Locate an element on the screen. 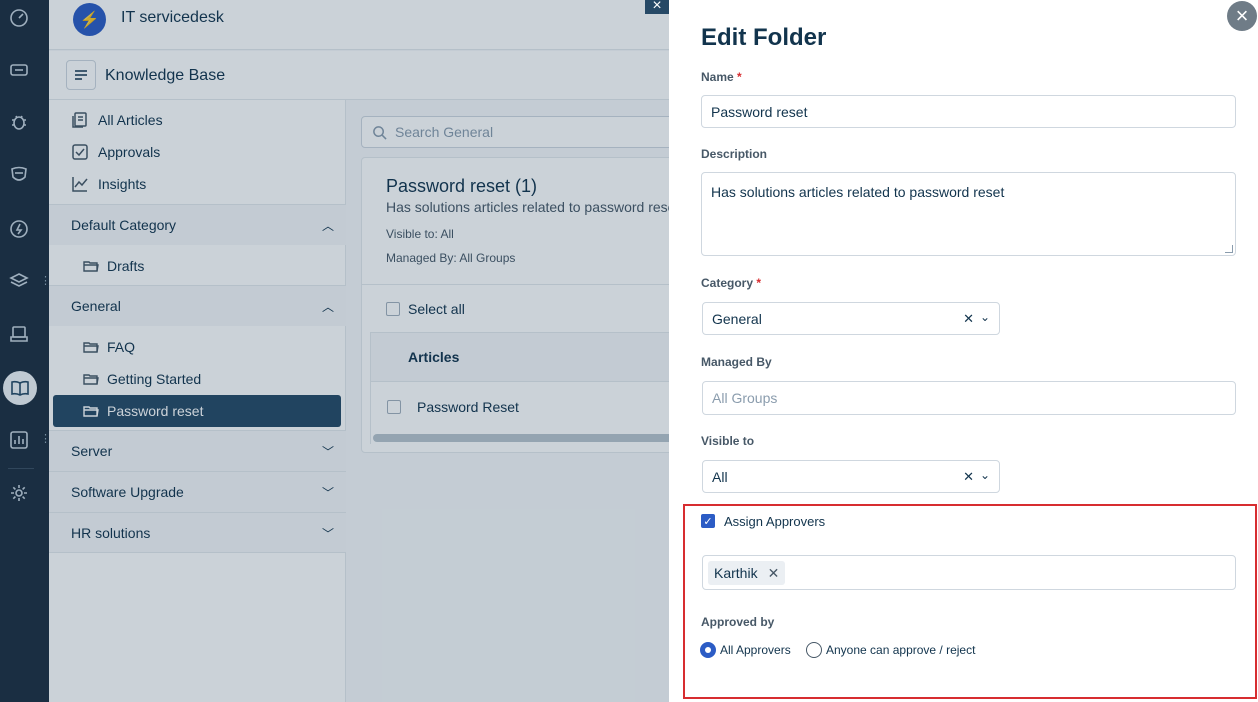 This screenshot has width=1258, height=702. remove-tag-icon: ✕ is located at coordinates (774, 573).